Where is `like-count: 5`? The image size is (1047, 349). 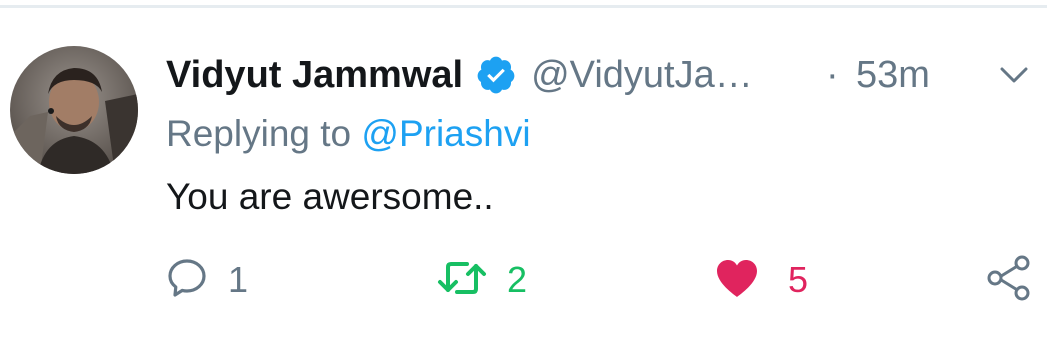
like-count: 5 is located at coordinates (798, 279).